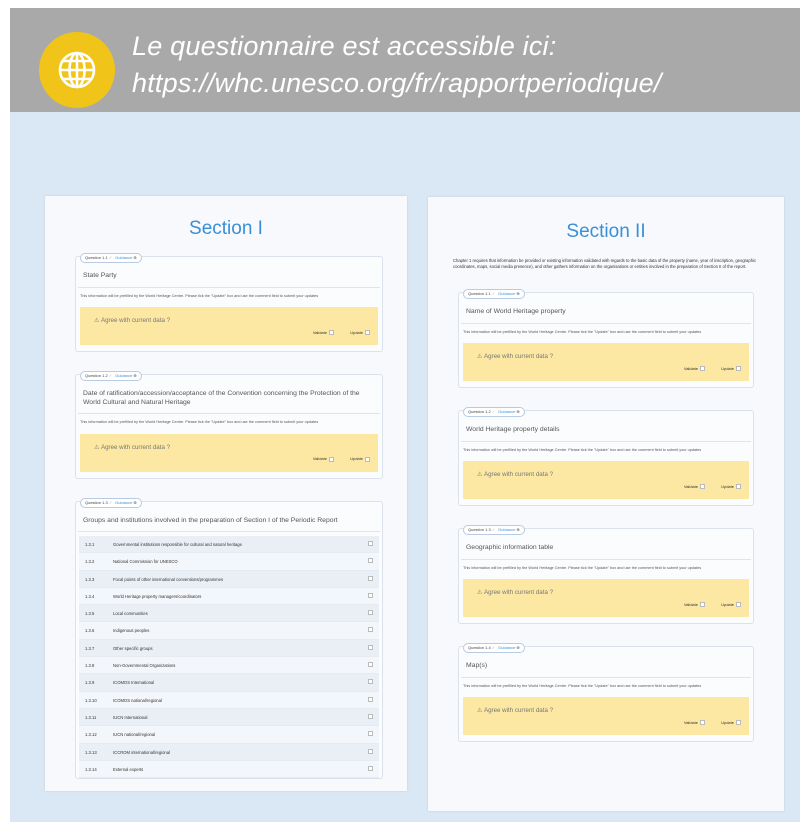  What do you see at coordinates (229, 717) in the screenshot?
I see `group-row: 1.3.11 IUCN International` at bounding box center [229, 717].